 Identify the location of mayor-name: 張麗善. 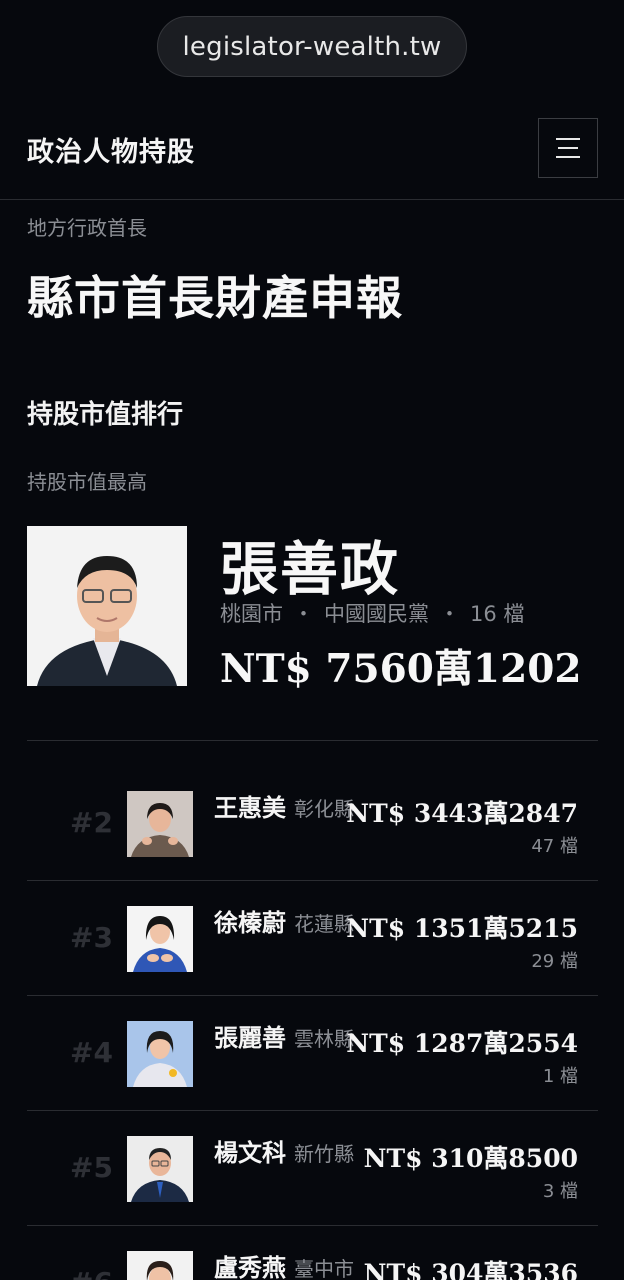
(250, 1038).